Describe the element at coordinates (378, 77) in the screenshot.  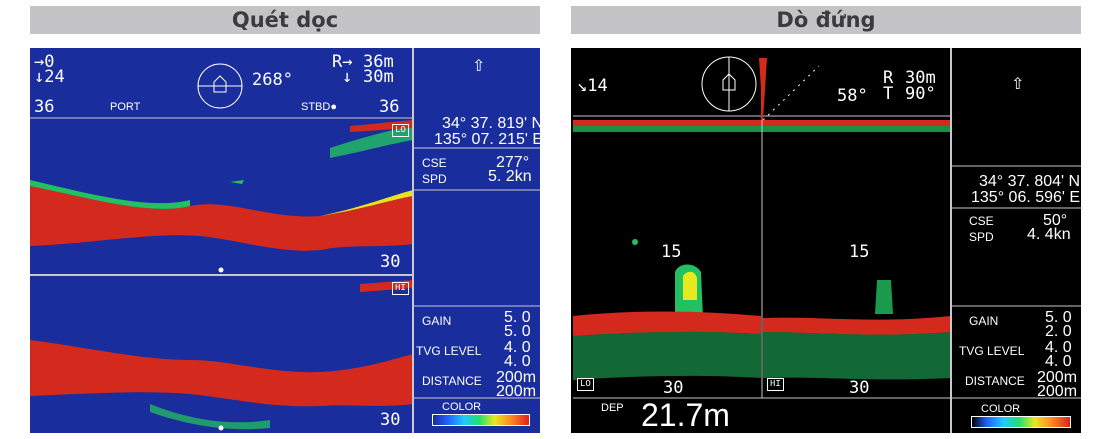
I see `range-down-value: 30m` at that location.